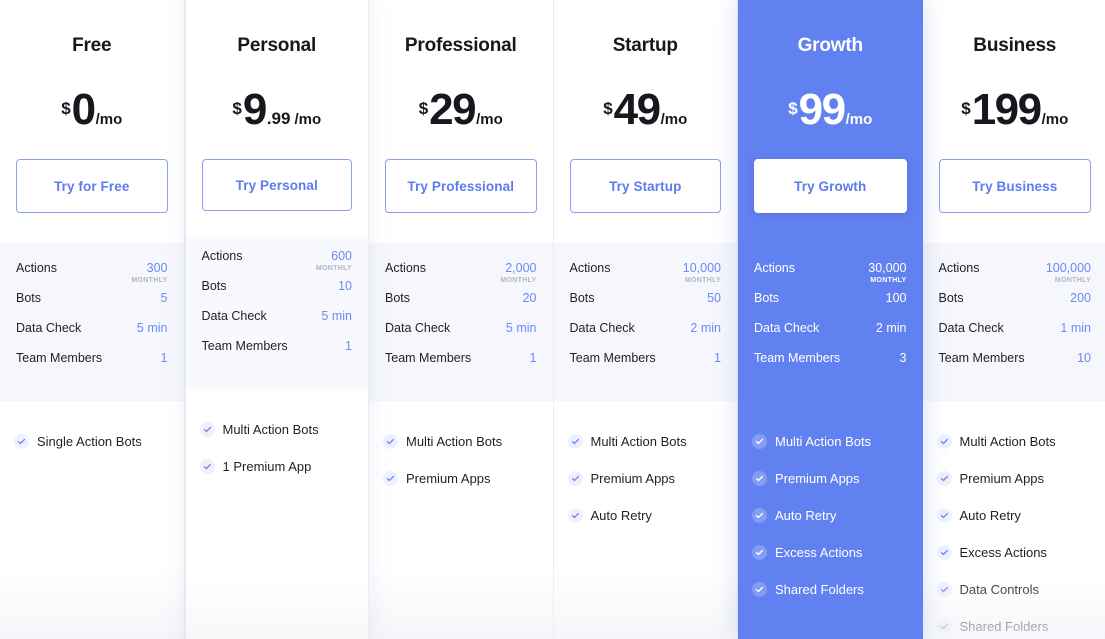 The width and height of the screenshot is (1105, 639). What do you see at coordinates (277, 466) in the screenshot?
I see `feature-item: 1 Premium App` at bounding box center [277, 466].